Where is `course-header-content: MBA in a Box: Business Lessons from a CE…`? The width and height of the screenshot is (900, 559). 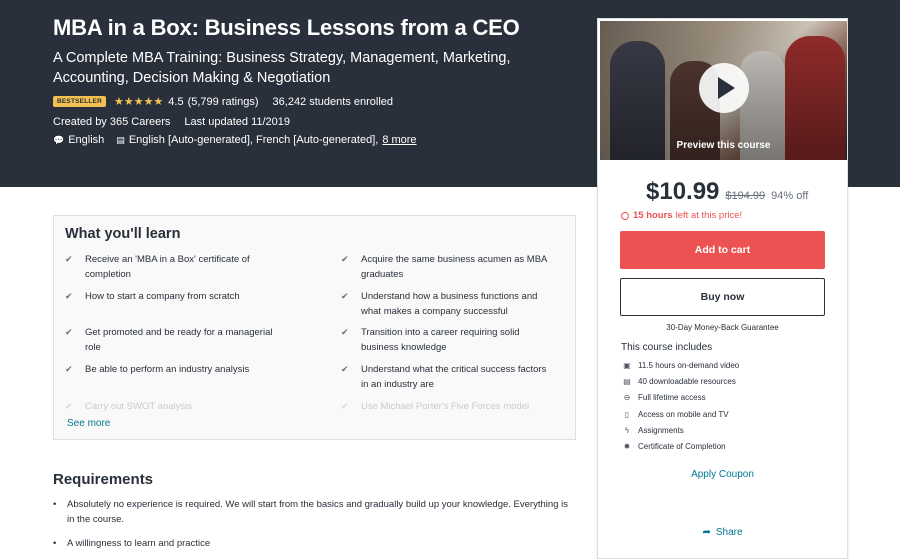
course-header-content: MBA in a Box: Business Lessons from a CE… is located at coordinates (313, 80).